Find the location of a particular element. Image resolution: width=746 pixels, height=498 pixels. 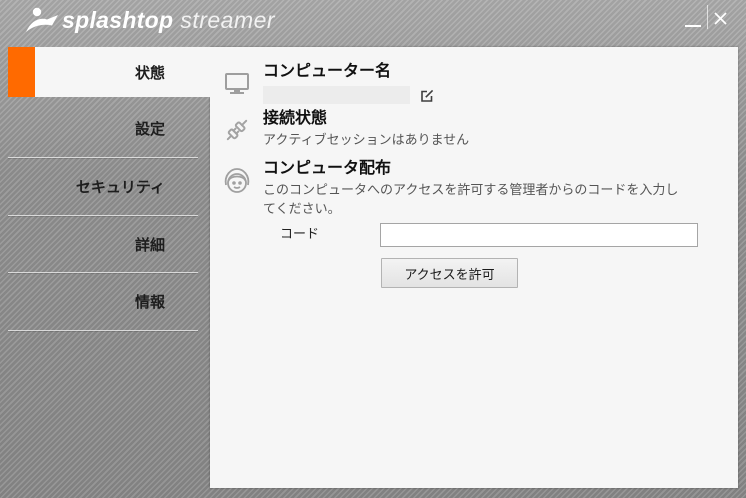

window-controls-divider is located at coordinates (707, 17).